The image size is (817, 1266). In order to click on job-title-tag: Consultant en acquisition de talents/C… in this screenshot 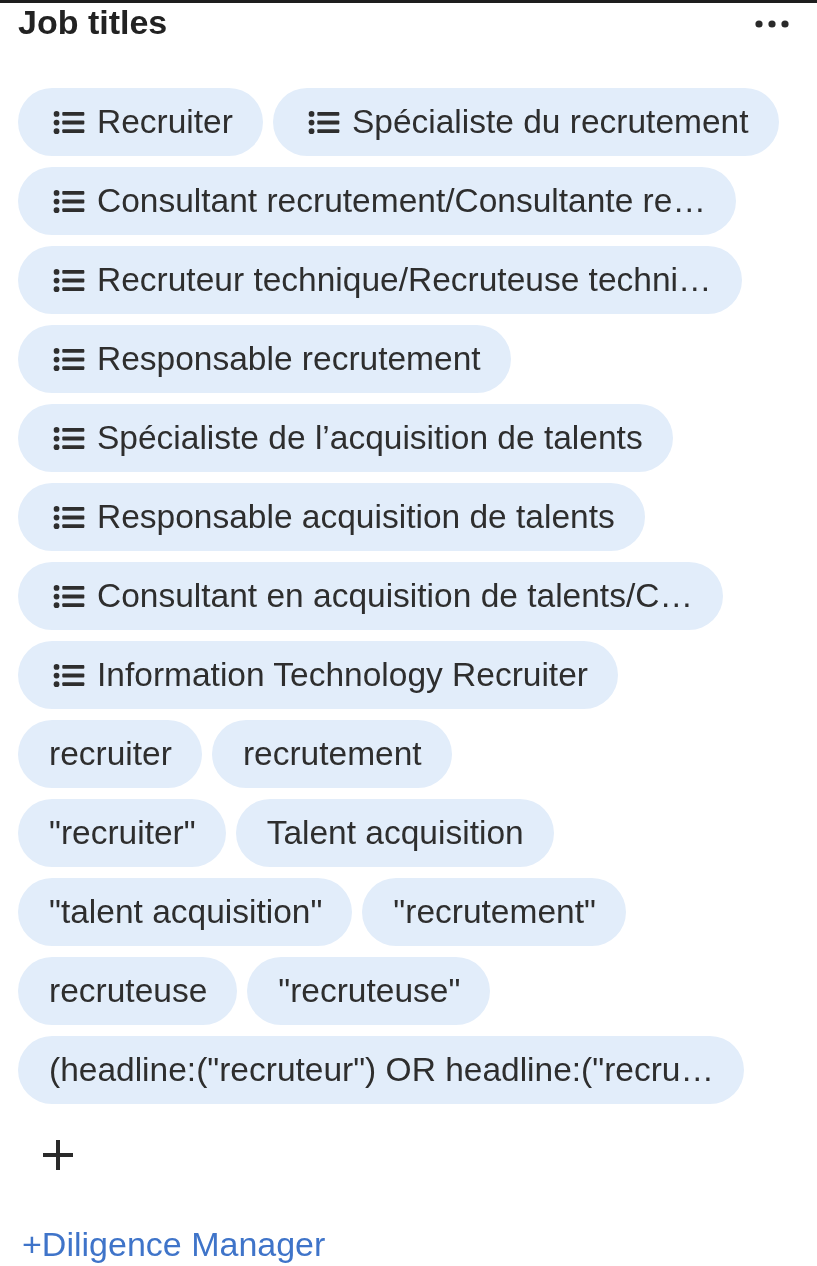, I will do `click(370, 596)`.